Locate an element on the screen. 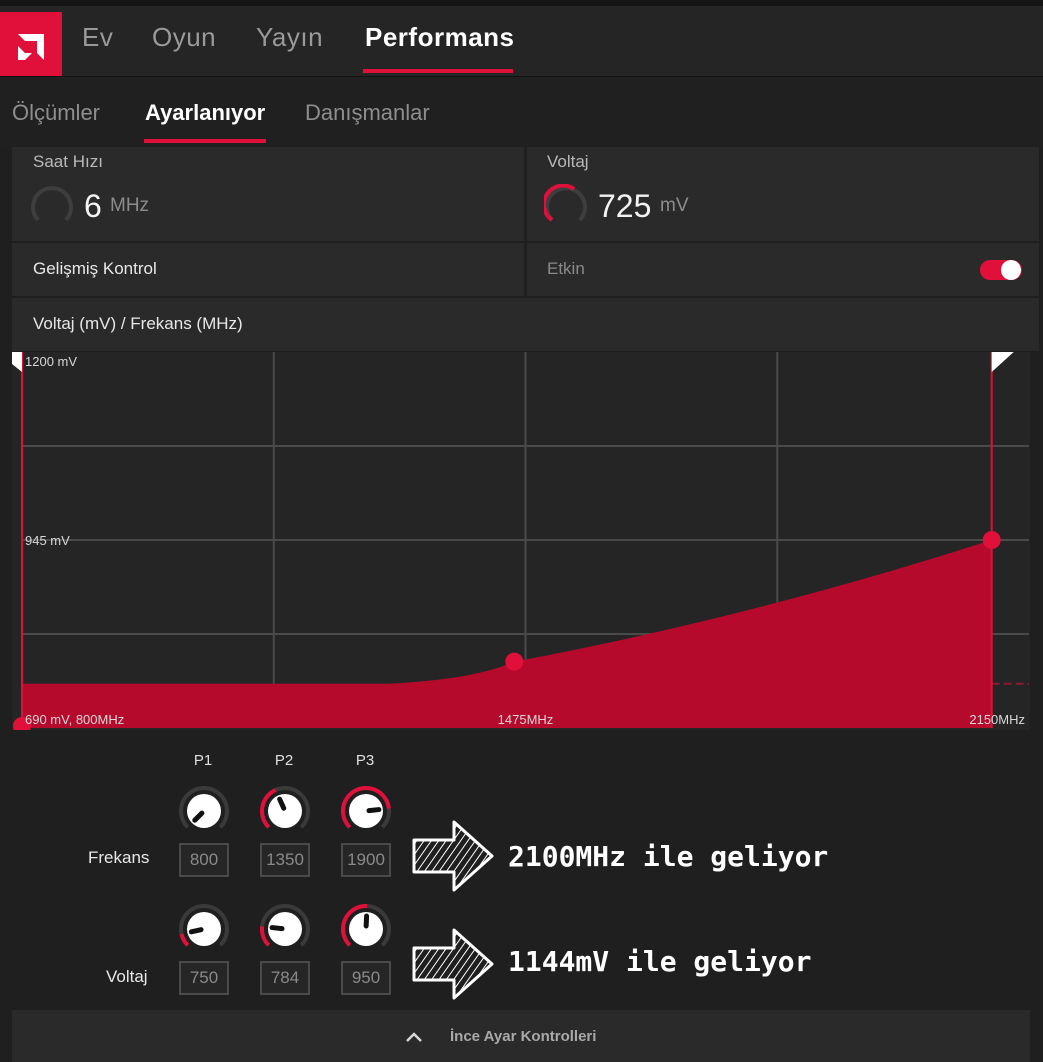  frequency-p3-knob is located at coordinates (366, 811).